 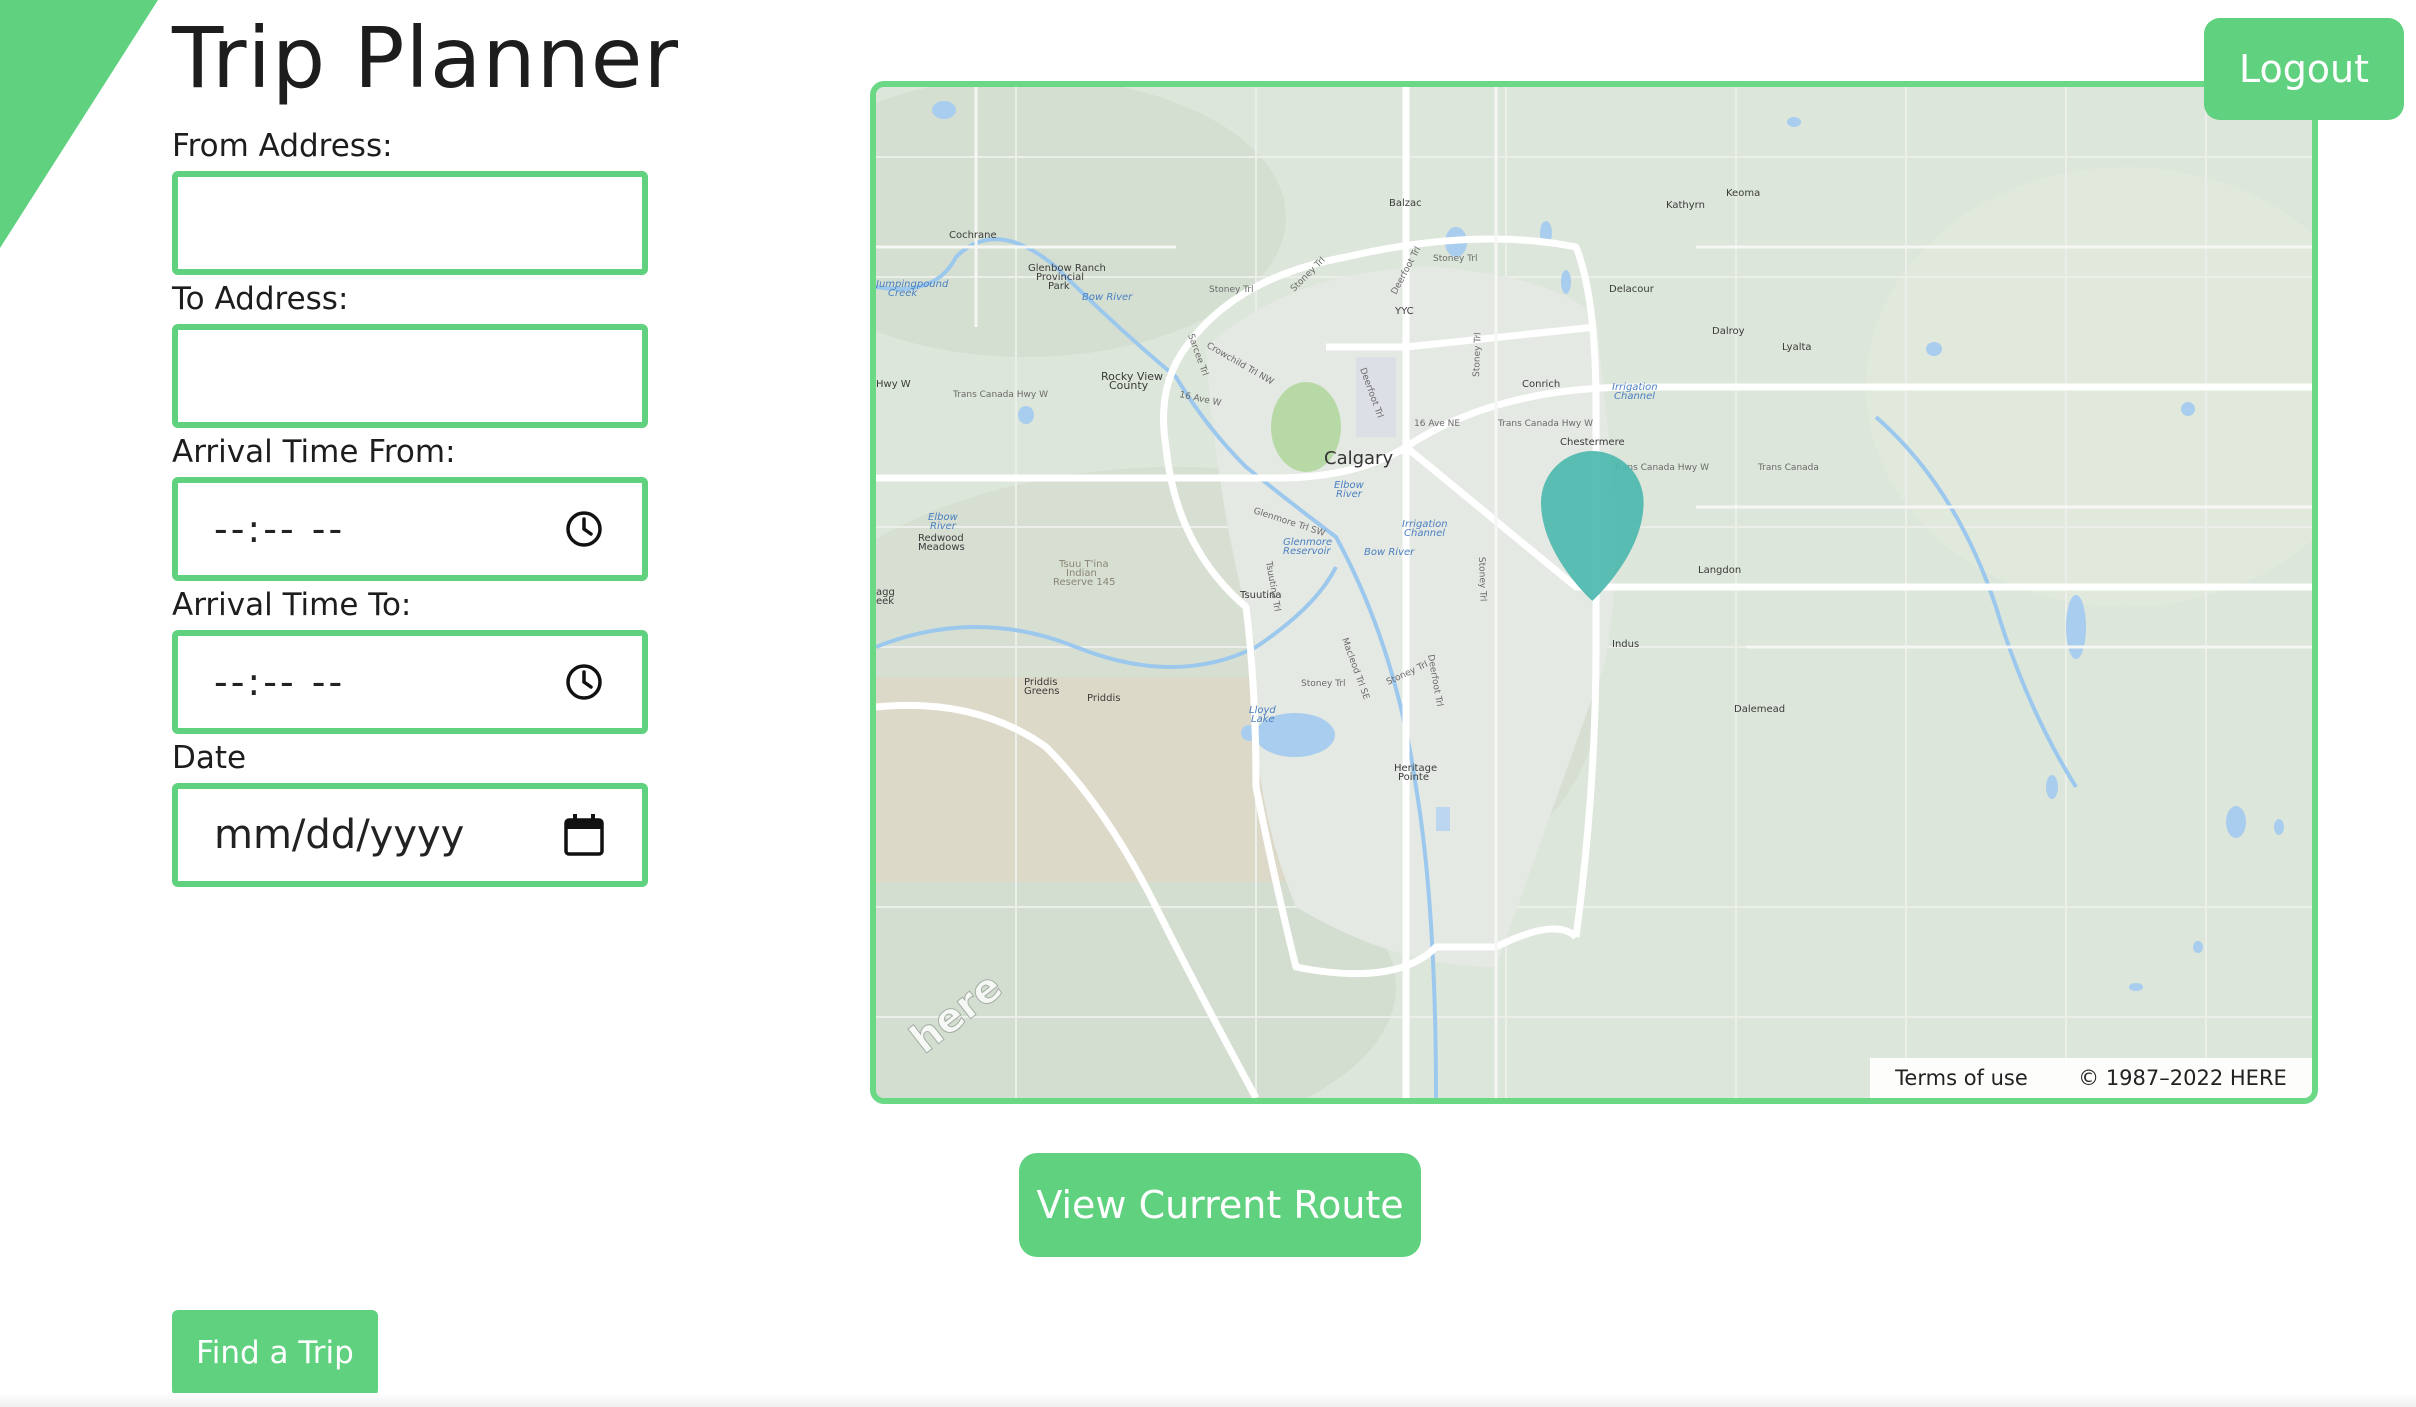 What do you see at coordinates (1084, 582) in the screenshot?
I see `place-label: Reserve 145` at bounding box center [1084, 582].